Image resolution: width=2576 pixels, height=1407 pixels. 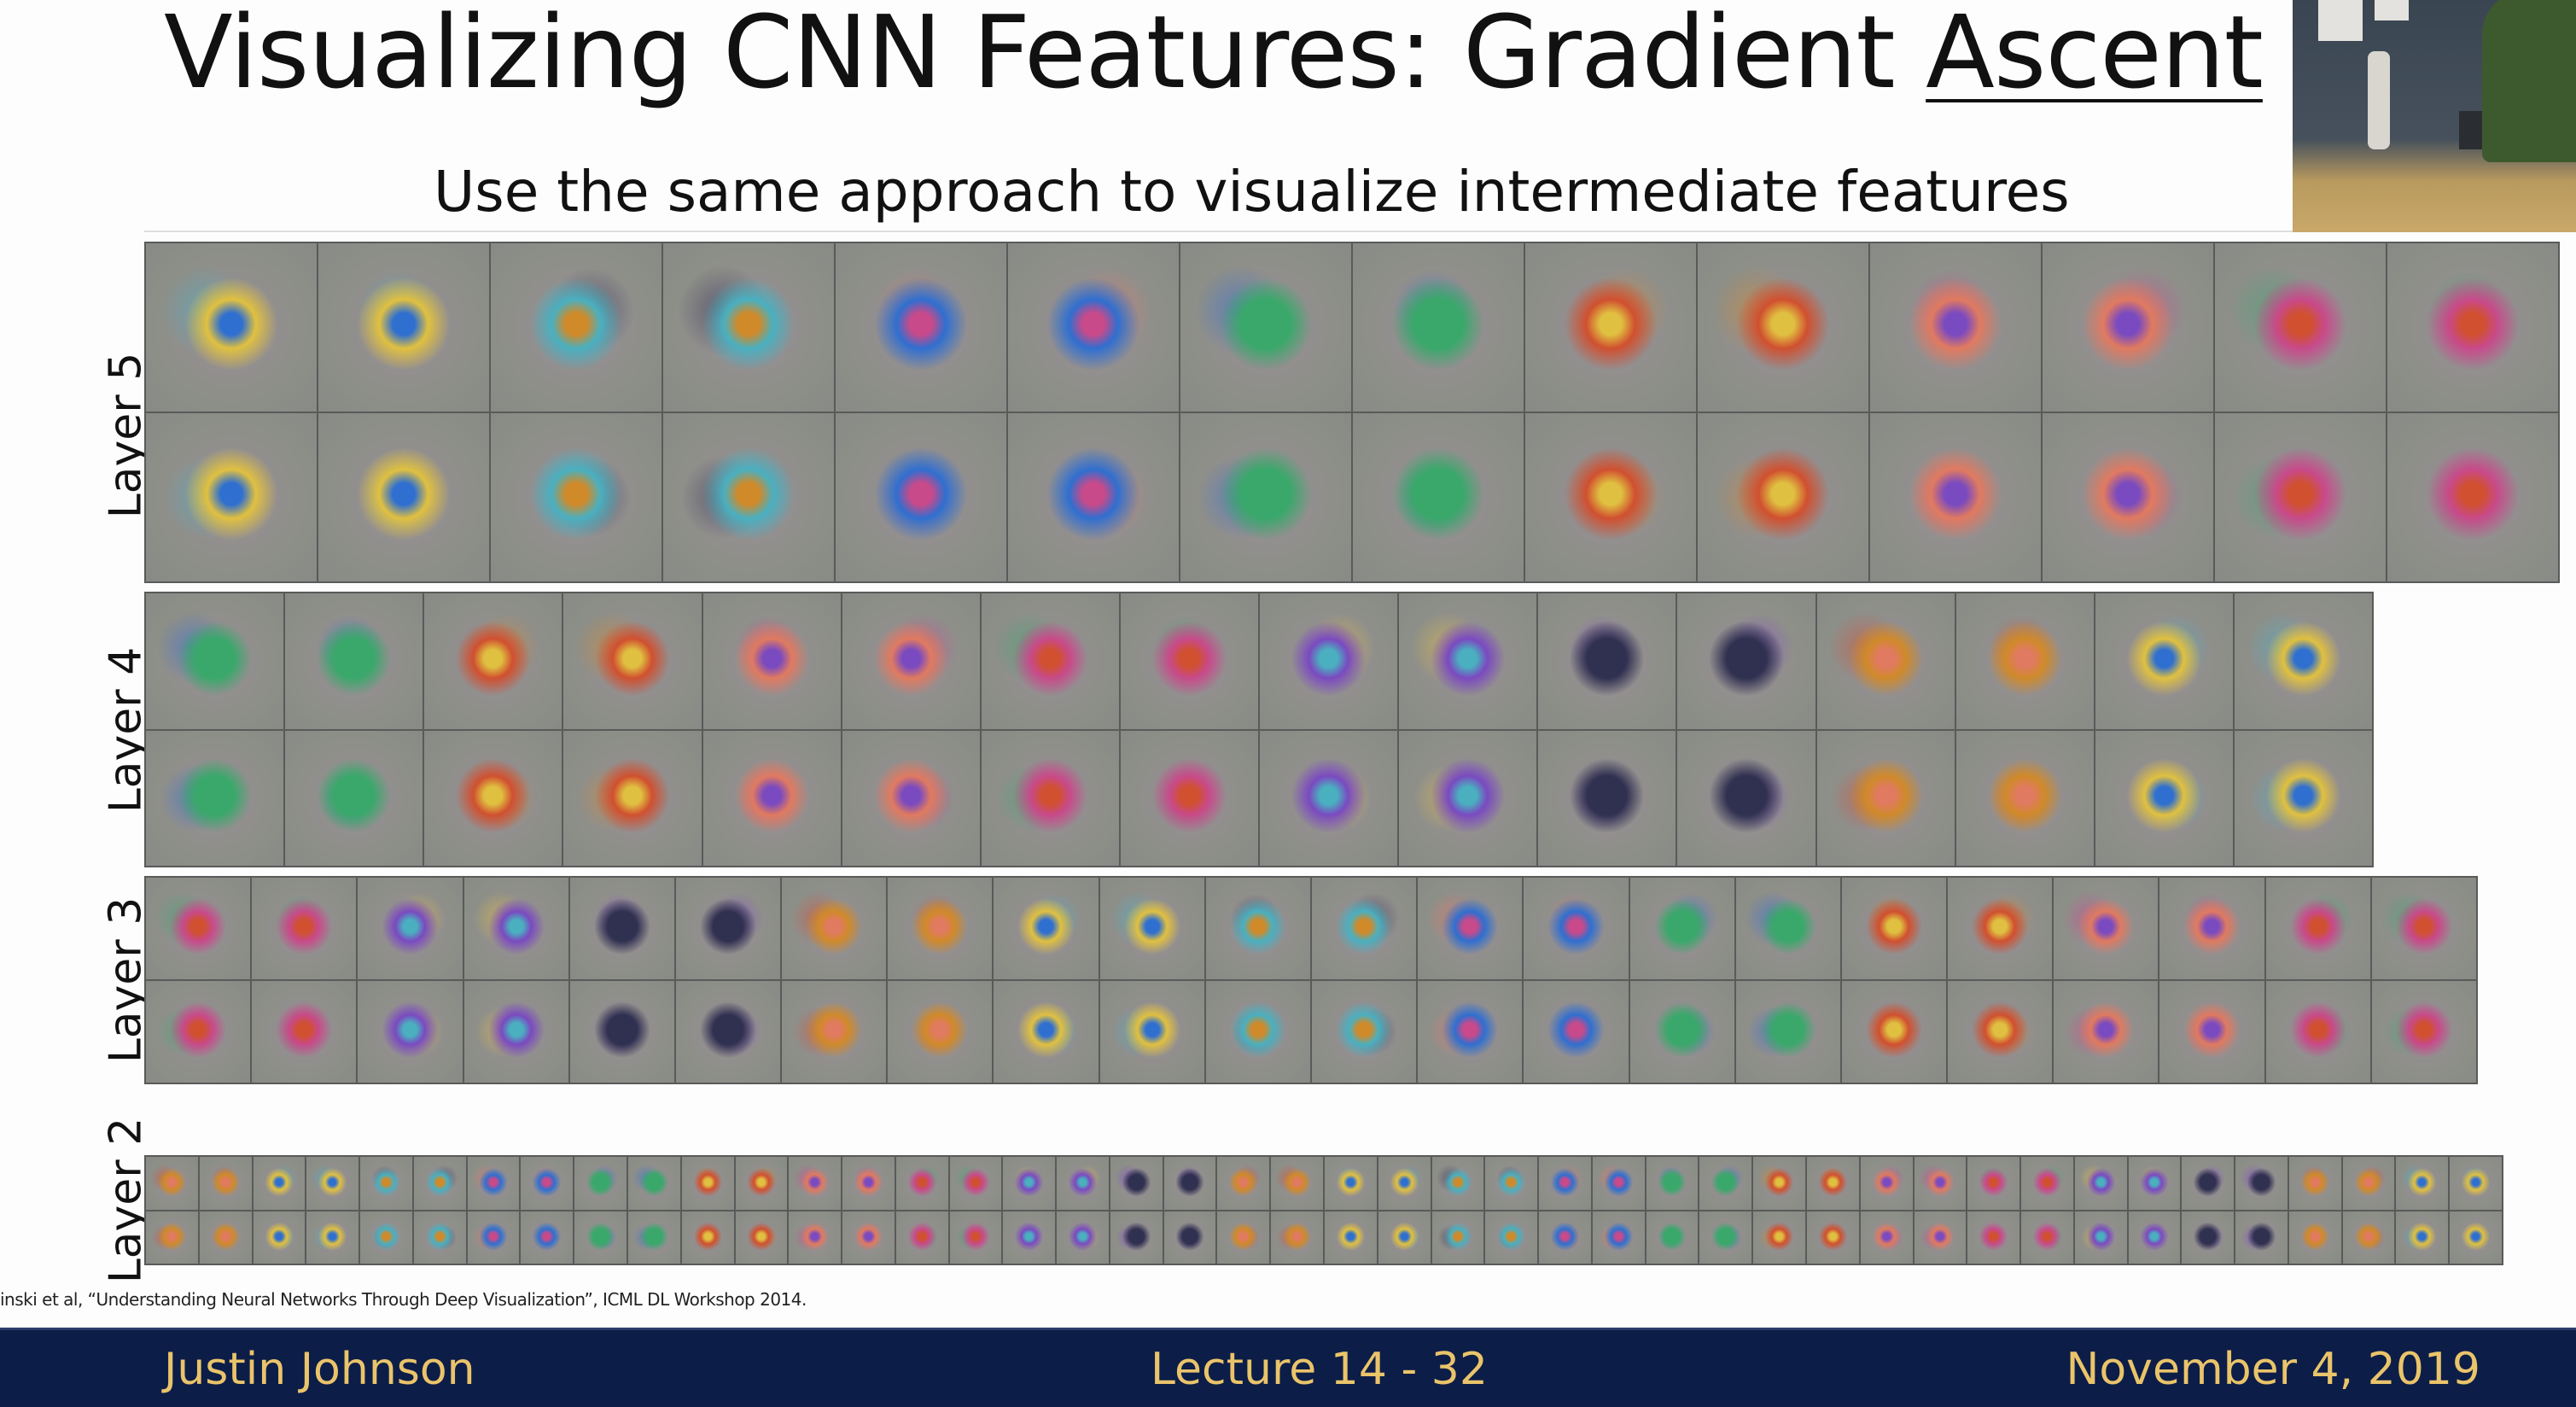 I want to click on footer-author: Justin Johnson, so click(x=319, y=1369).